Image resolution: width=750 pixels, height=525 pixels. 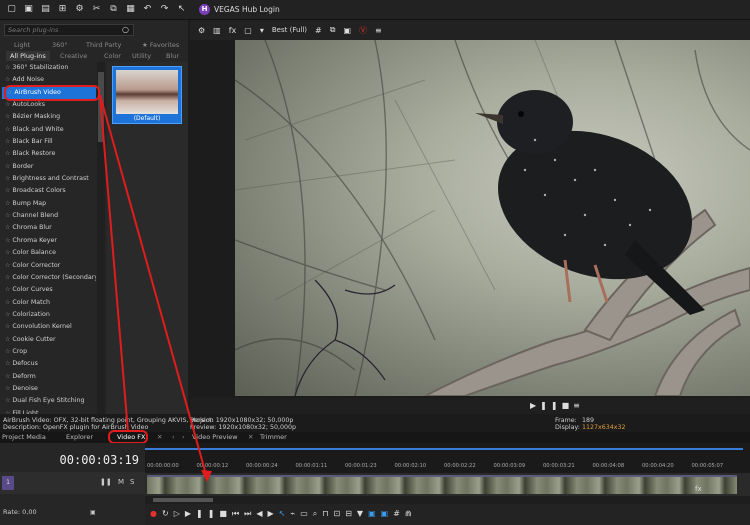 What do you see at coordinates (289, 30) in the screenshot?
I see `preview-quality-select: Best (Full)` at bounding box center [289, 30].